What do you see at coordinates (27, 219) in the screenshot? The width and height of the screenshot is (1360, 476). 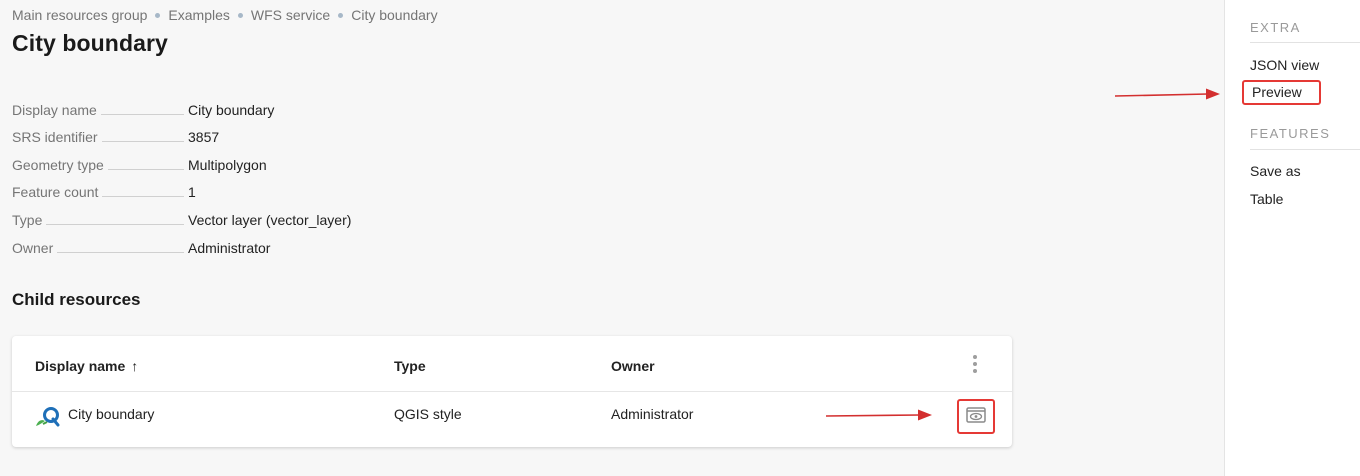 I see `property-label: Type` at bounding box center [27, 219].